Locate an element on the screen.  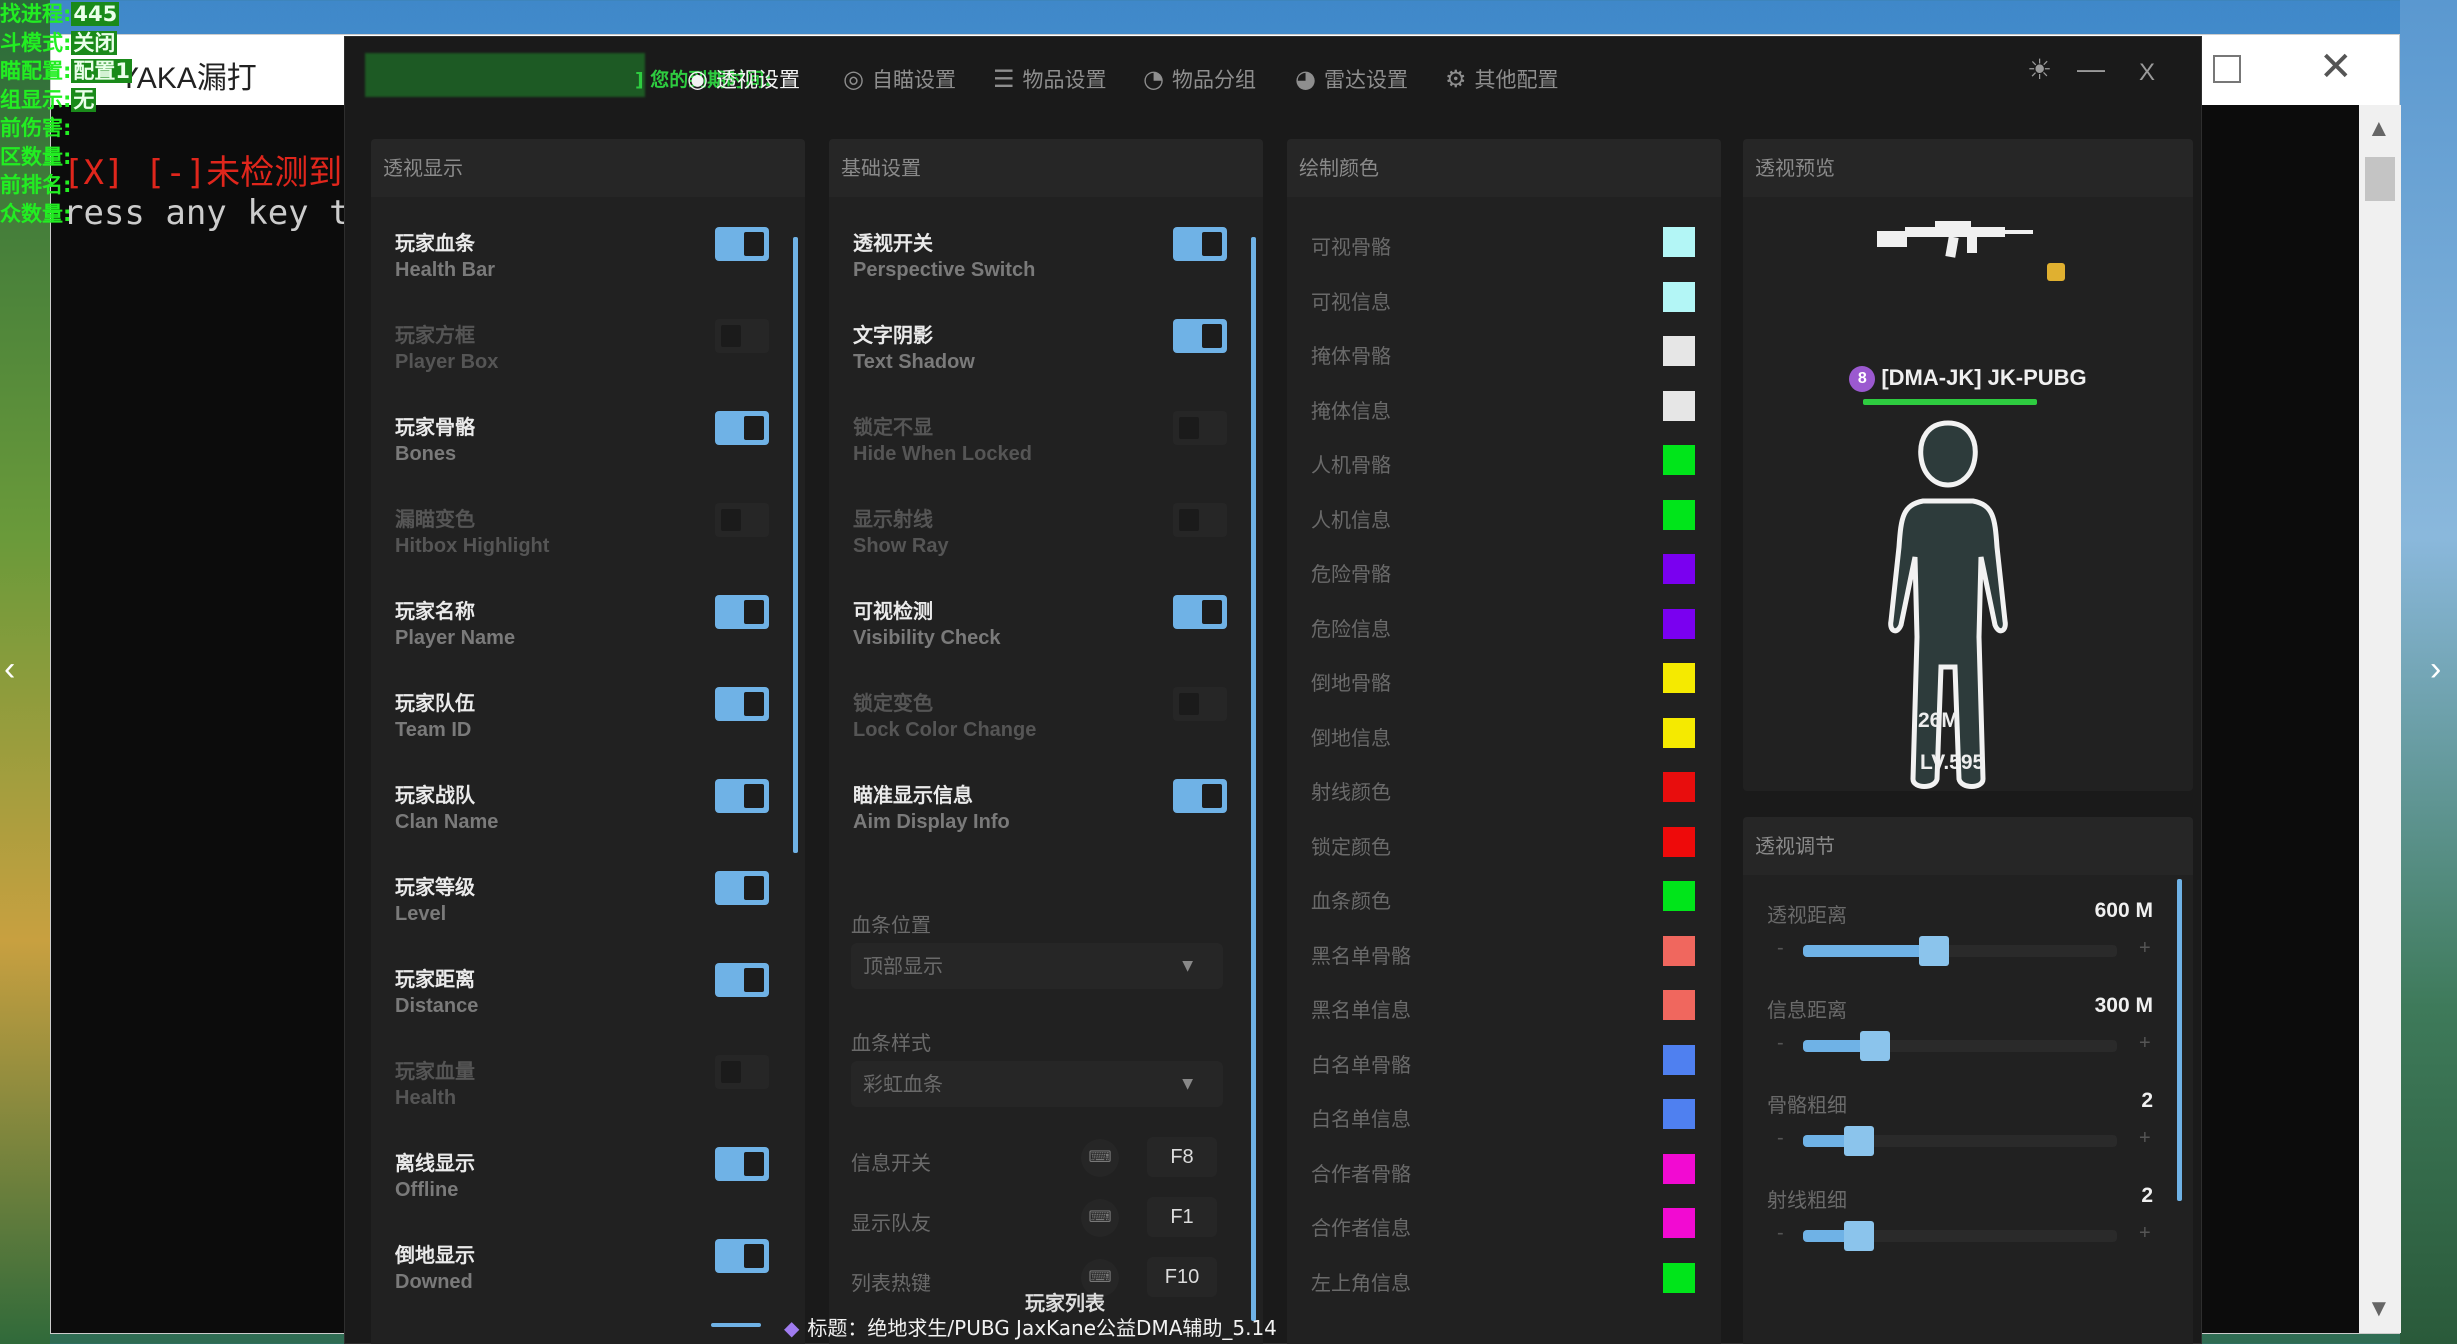
tab-5: ◕ 雷达设置 is located at coordinates (1351, 79).